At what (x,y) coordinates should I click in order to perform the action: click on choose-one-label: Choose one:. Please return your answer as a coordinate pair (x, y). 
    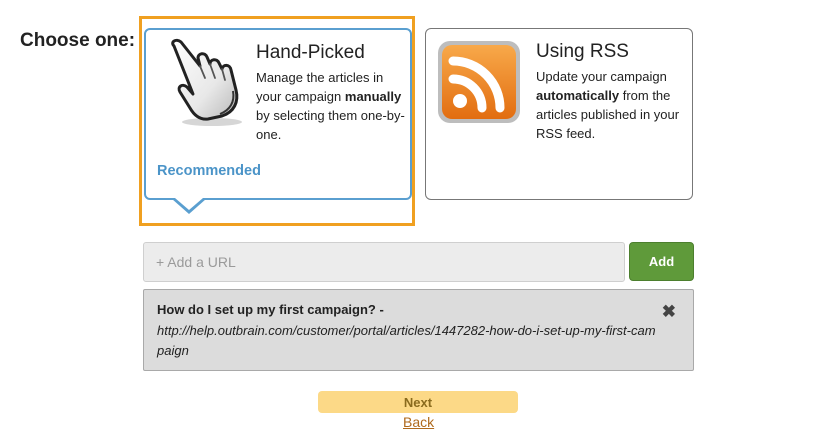
    Looking at the image, I should click on (78, 40).